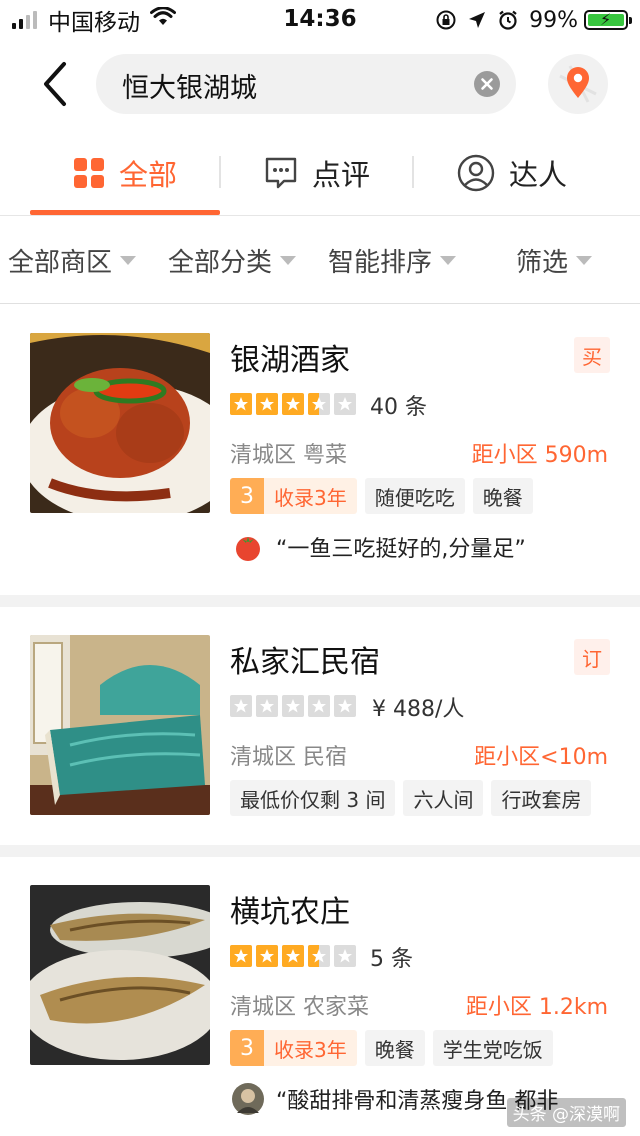  I want to click on review-count: 40 条, so click(398, 407).